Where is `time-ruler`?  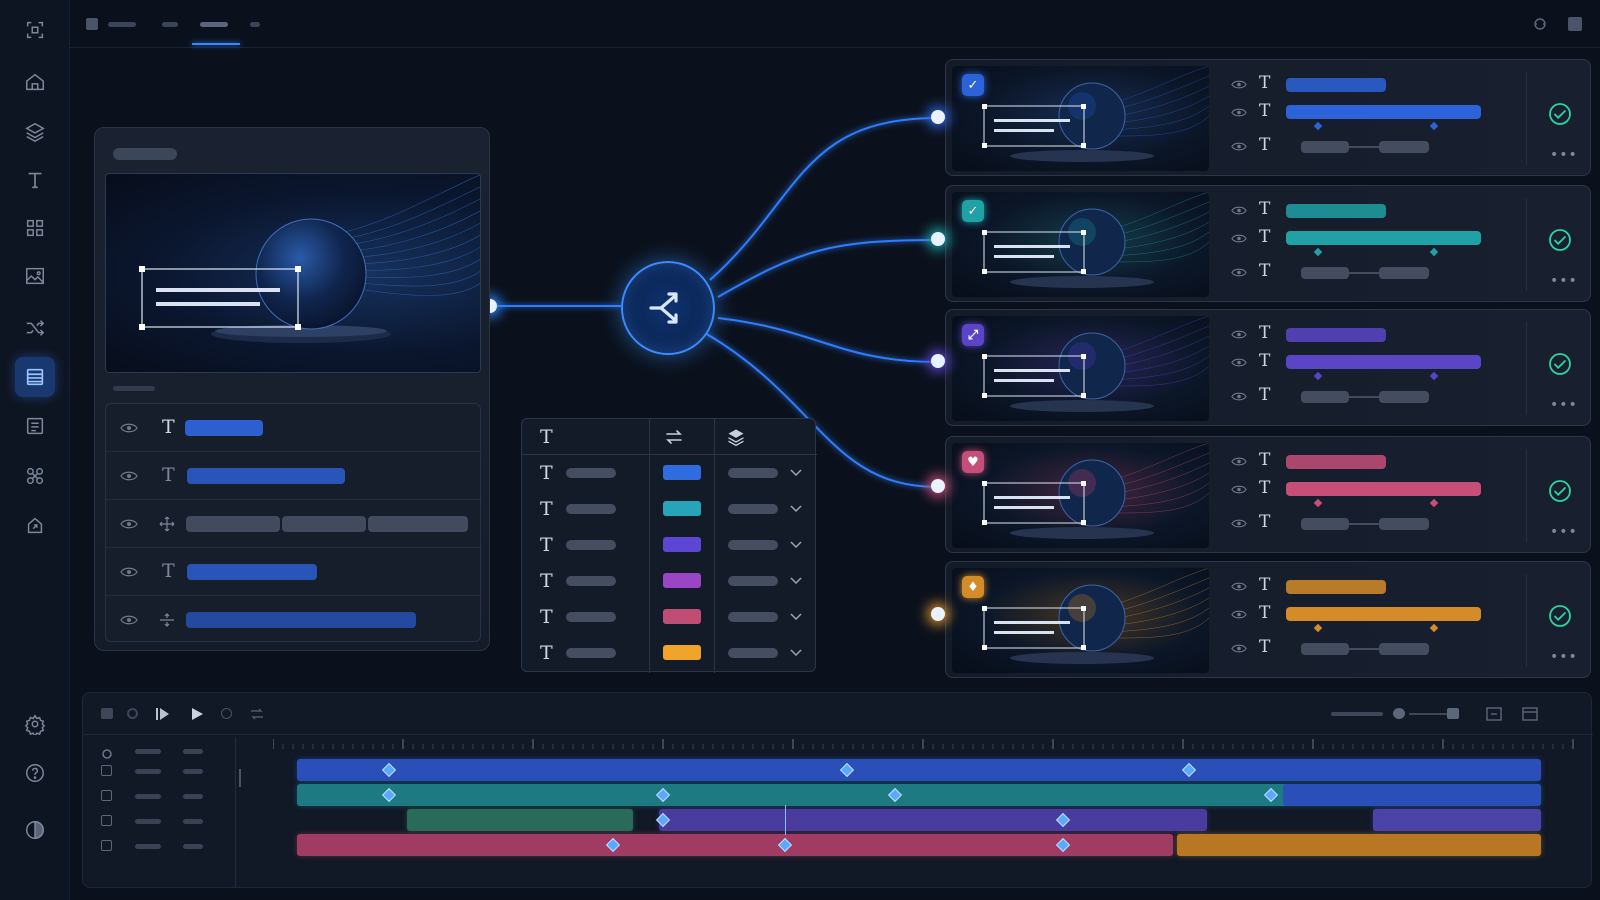 time-ruler is located at coordinates (928, 745).